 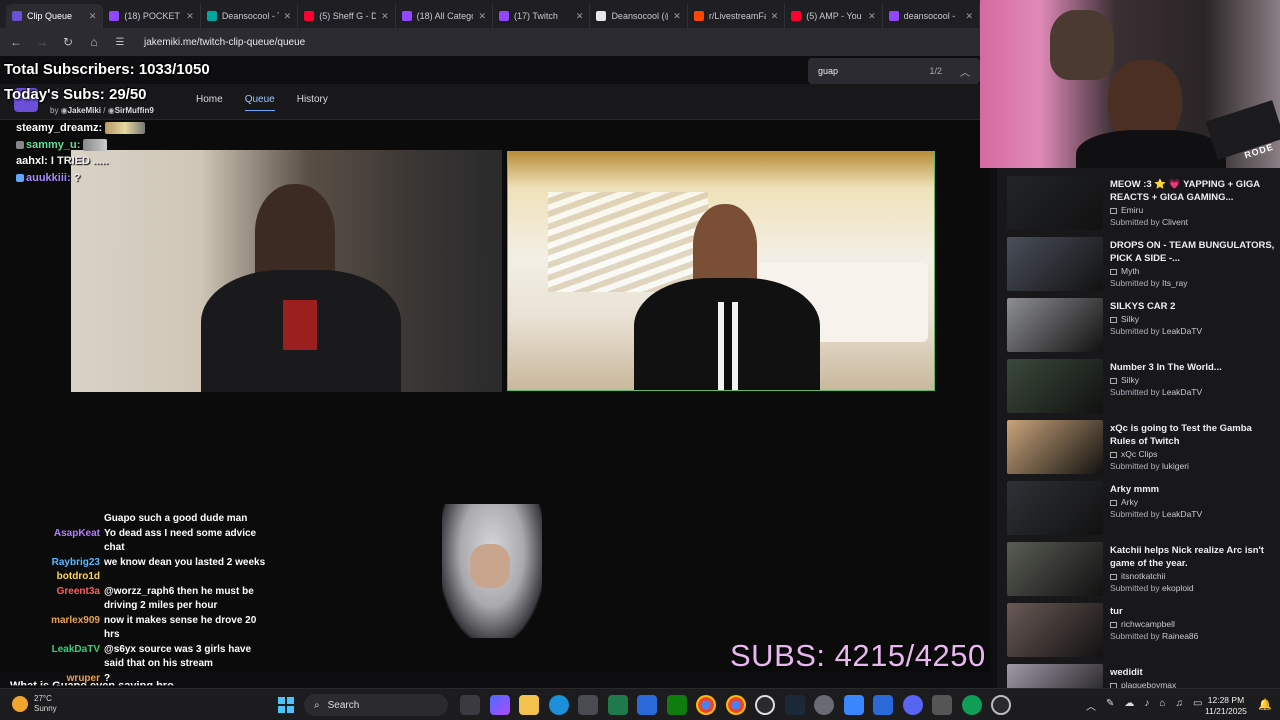 What do you see at coordinates (676, 705) in the screenshot?
I see `xbox-icon` at bounding box center [676, 705].